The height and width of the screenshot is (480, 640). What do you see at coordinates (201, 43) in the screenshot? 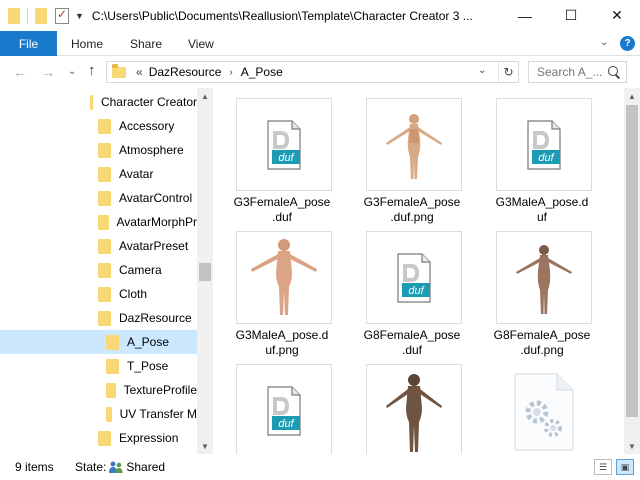
I see `tab-view: View` at bounding box center [201, 43].